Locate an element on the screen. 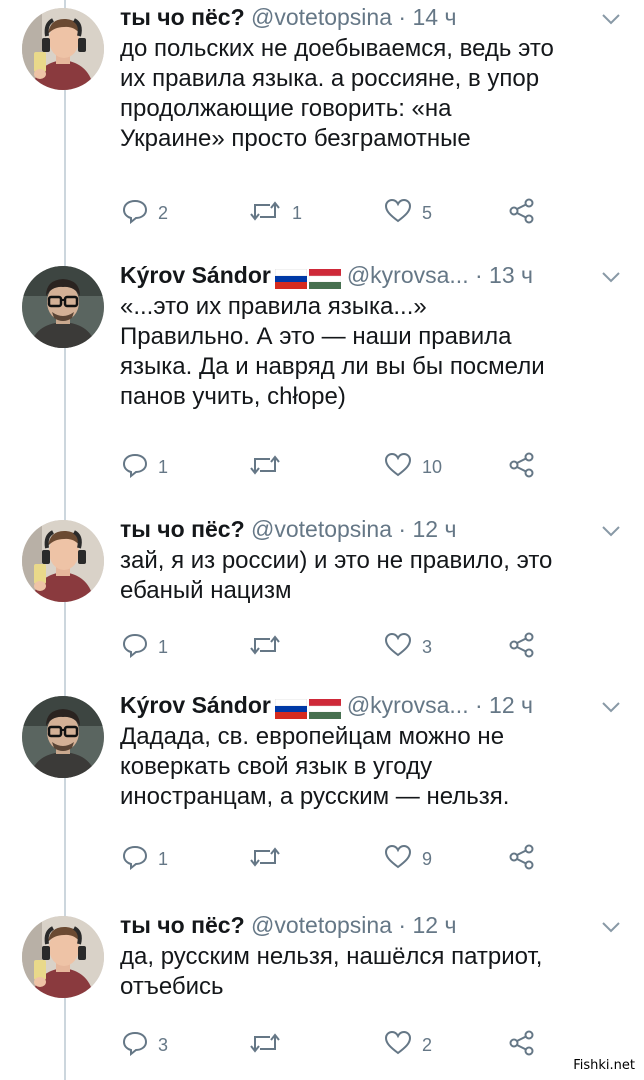 This screenshot has width=644, height=1080. like-button: 2 is located at coordinates (408, 1045).